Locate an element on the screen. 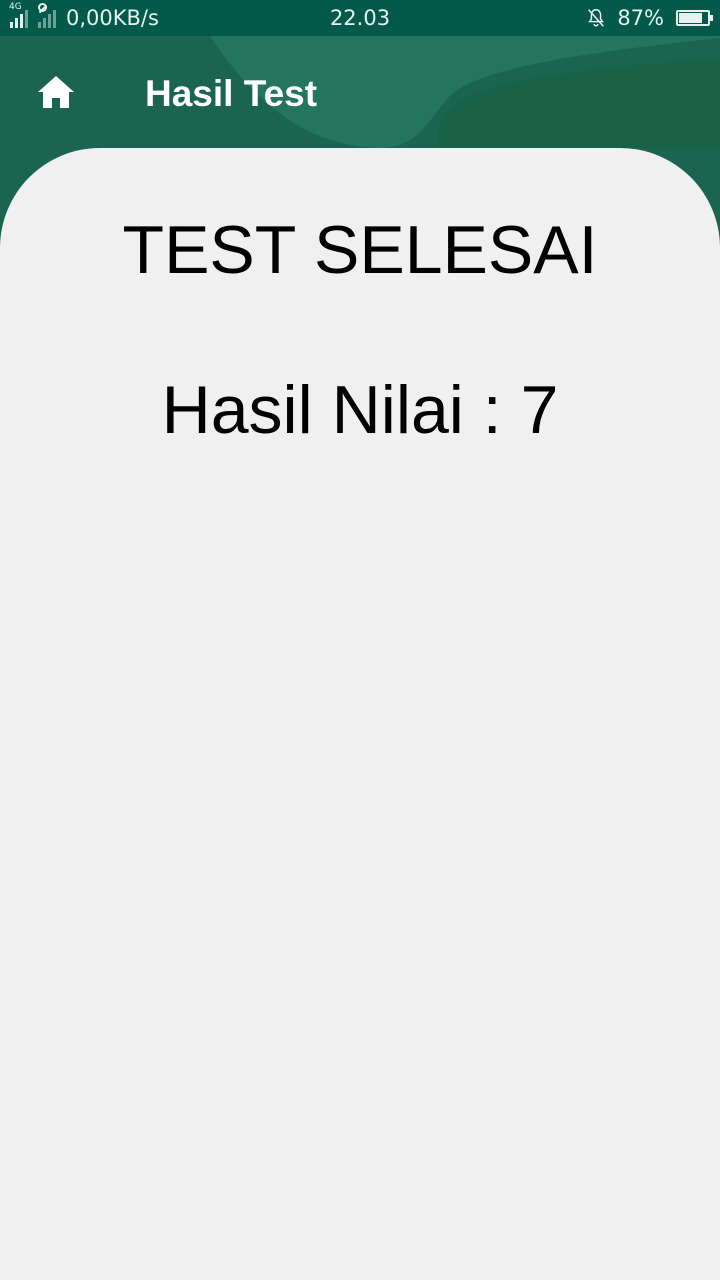 Image resolution: width=720 pixels, height=1280 pixels. home-button is located at coordinates (56, 92).